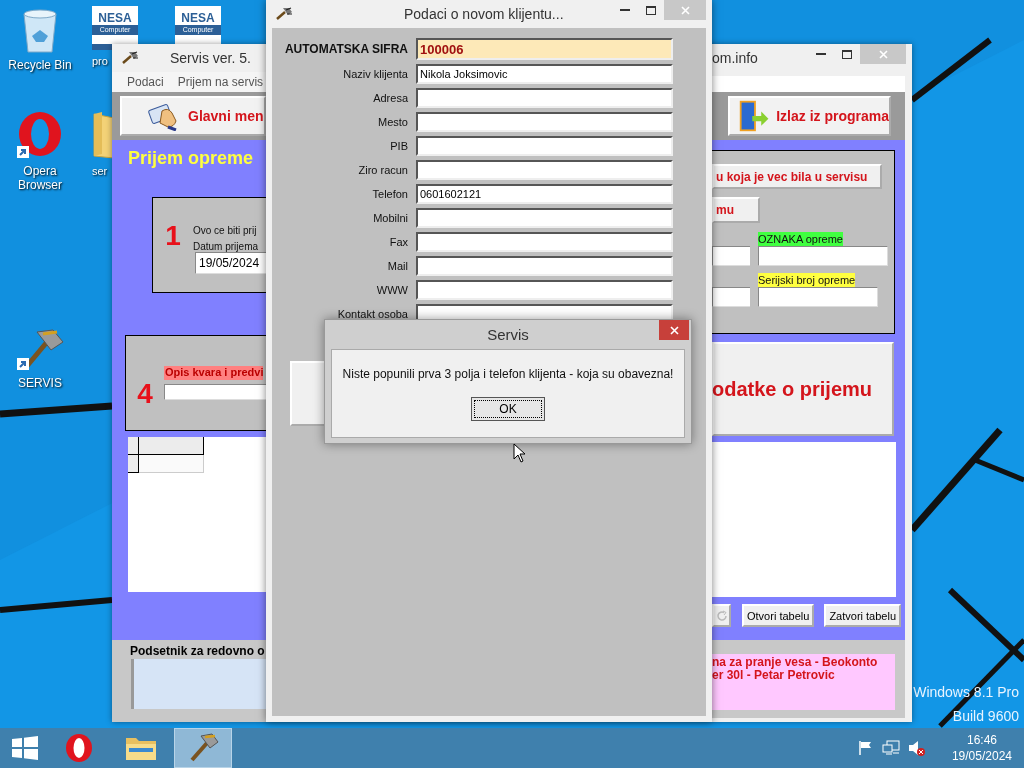  Describe the element at coordinates (390, 194) in the screenshot. I see `field-label: Telefon` at that location.